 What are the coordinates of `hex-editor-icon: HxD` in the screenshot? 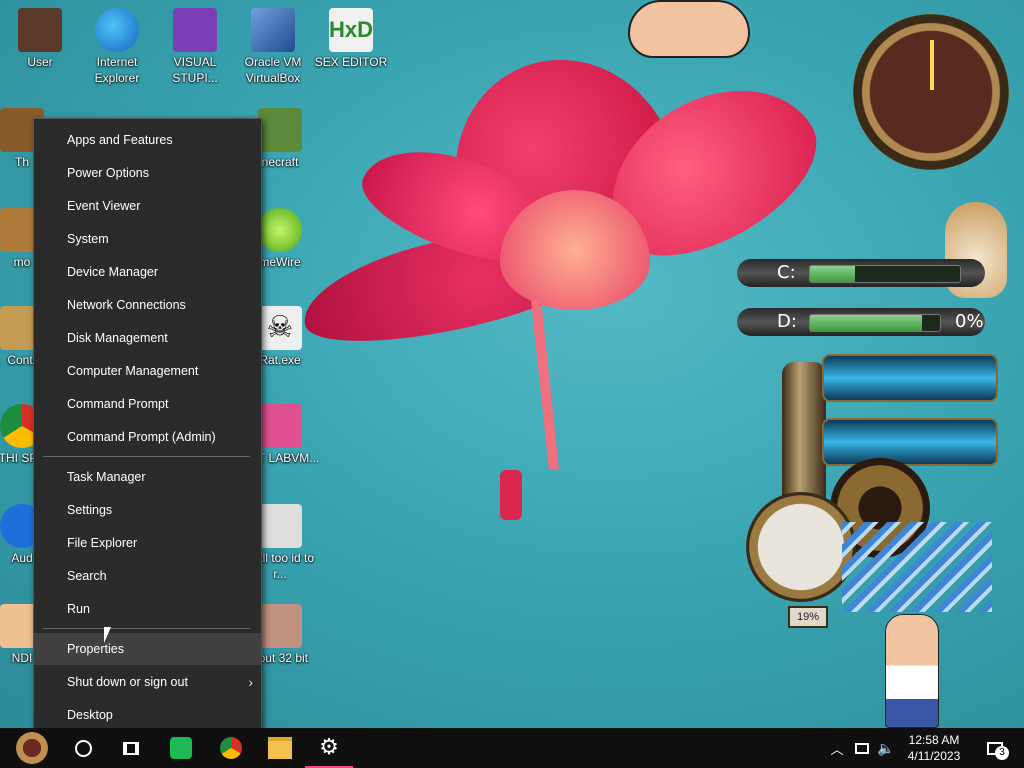 It's located at (351, 30).